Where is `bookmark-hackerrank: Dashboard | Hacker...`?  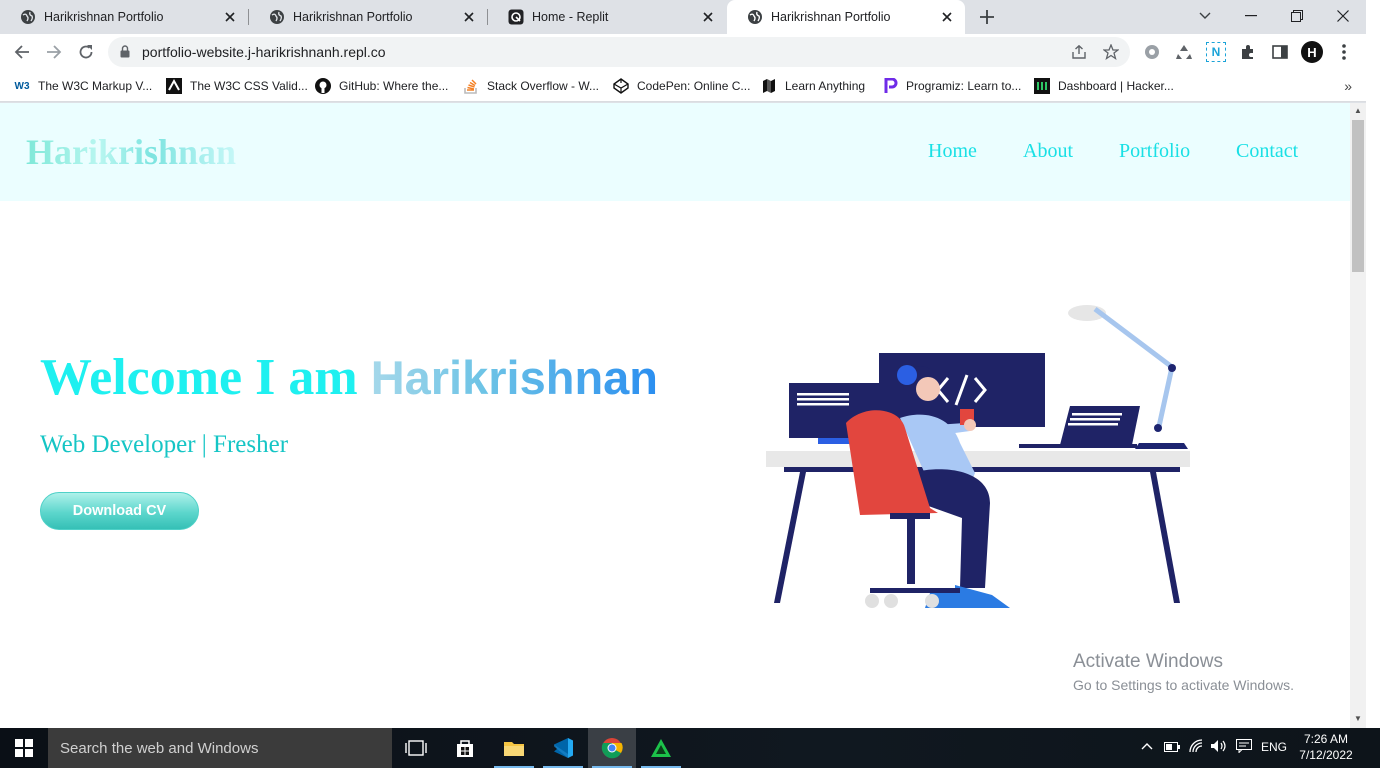
bookmark-hackerrank: Dashboard | Hacker... is located at coordinates (1104, 86).